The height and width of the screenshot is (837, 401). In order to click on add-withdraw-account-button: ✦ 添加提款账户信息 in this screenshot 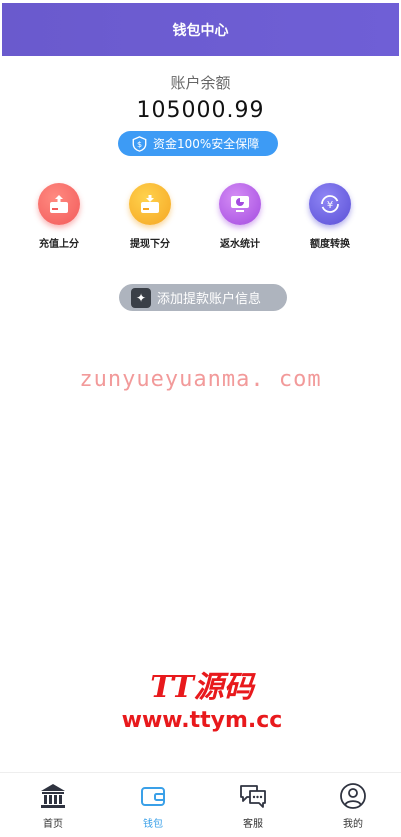, I will do `click(203, 297)`.